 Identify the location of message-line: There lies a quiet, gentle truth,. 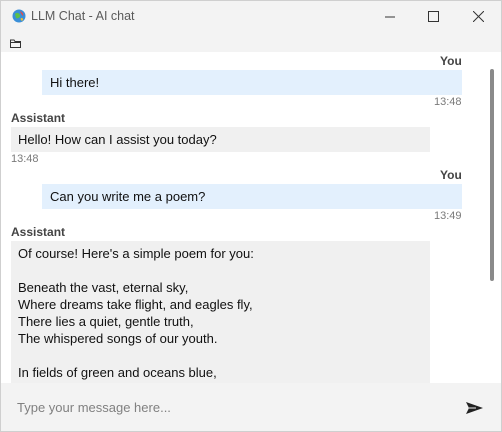
(106, 321).